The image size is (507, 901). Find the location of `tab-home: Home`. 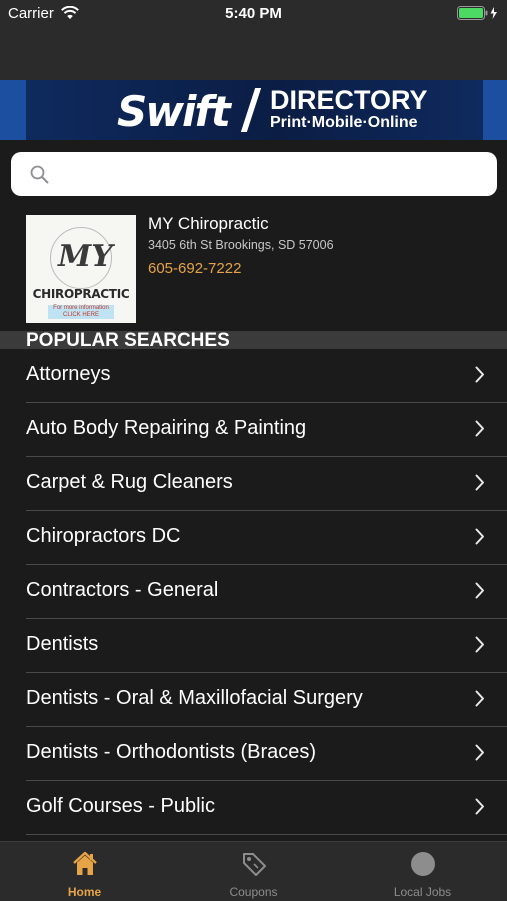

tab-home: Home is located at coordinates (84, 871).